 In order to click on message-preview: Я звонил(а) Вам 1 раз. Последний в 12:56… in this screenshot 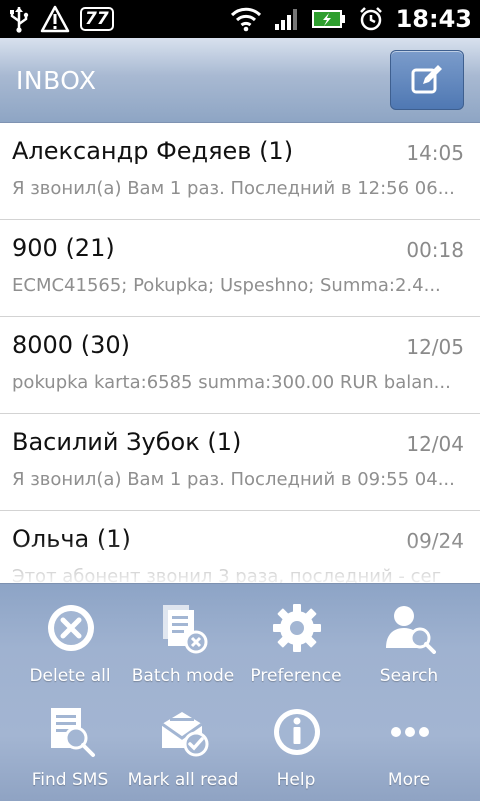, I will do `click(233, 188)`.